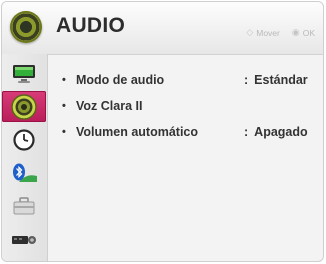  What do you see at coordinates (295, 32) in the screenshot?
I see `ok-button-icon: ◉` at bounding box center [295, 32].